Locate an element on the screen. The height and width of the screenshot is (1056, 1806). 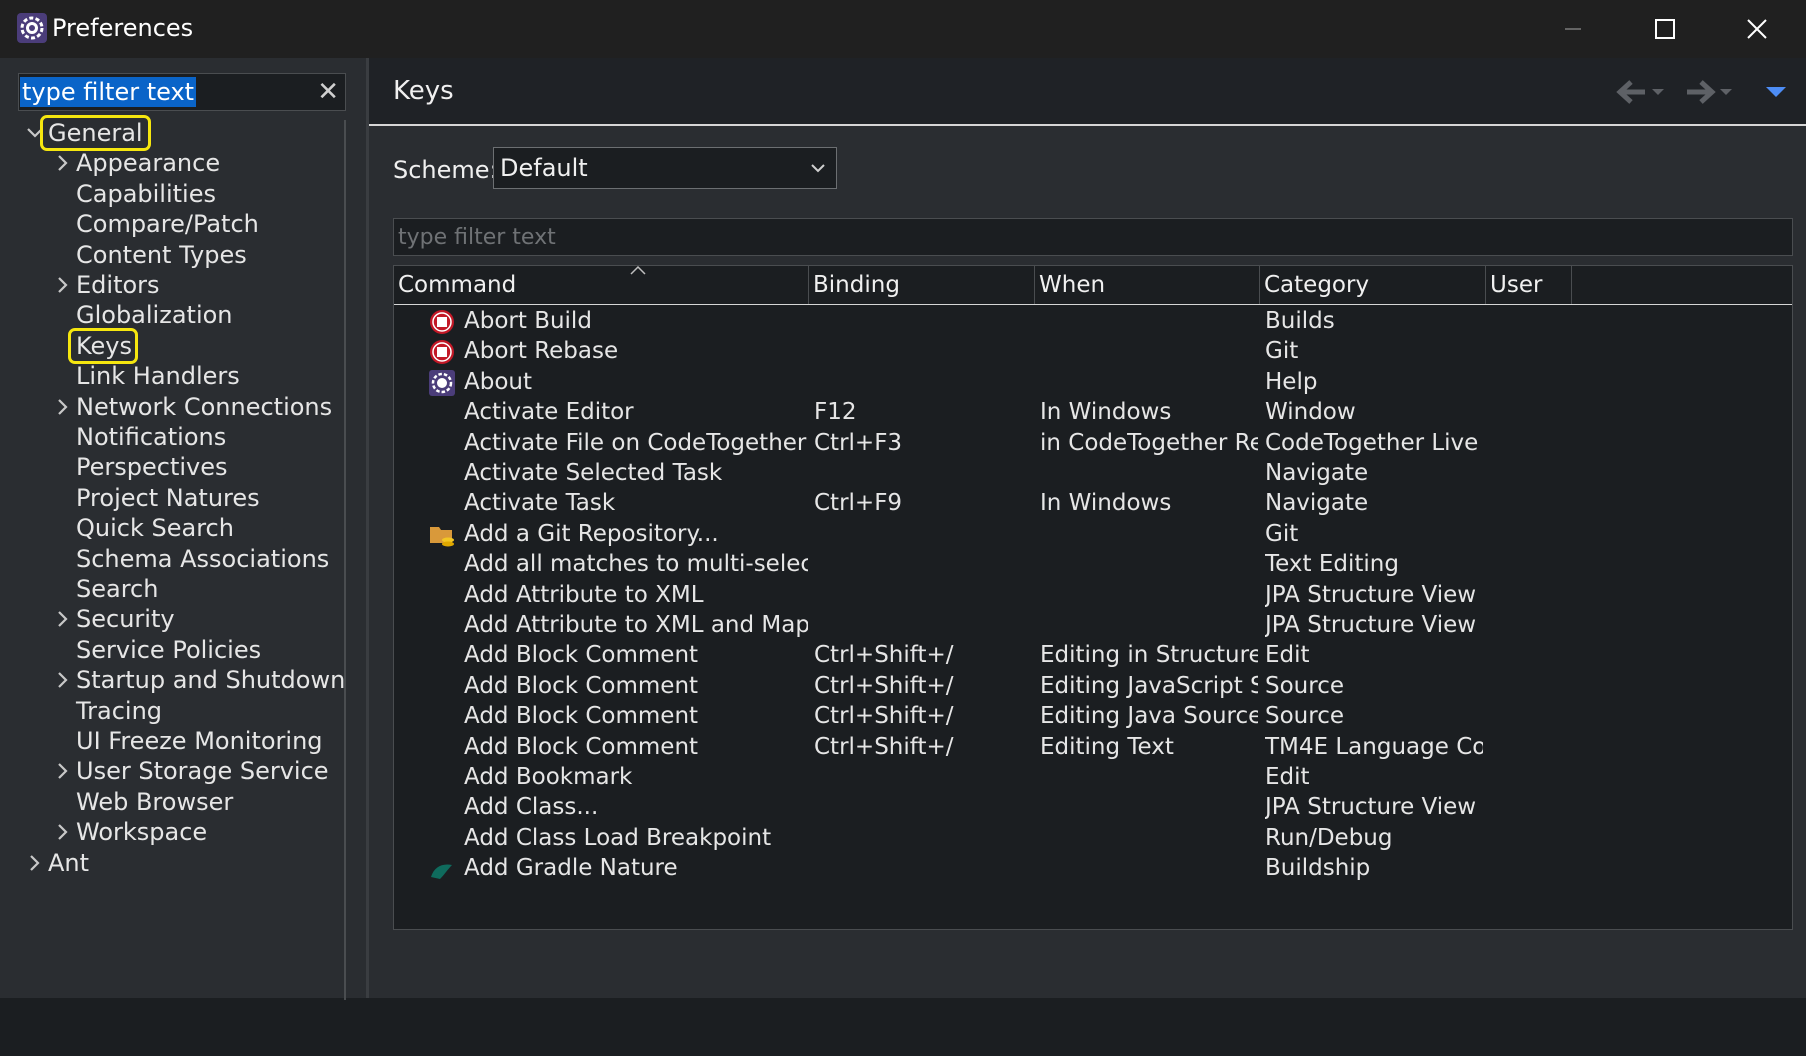
tree-item-search: Search is located at coordinates (117, 589).